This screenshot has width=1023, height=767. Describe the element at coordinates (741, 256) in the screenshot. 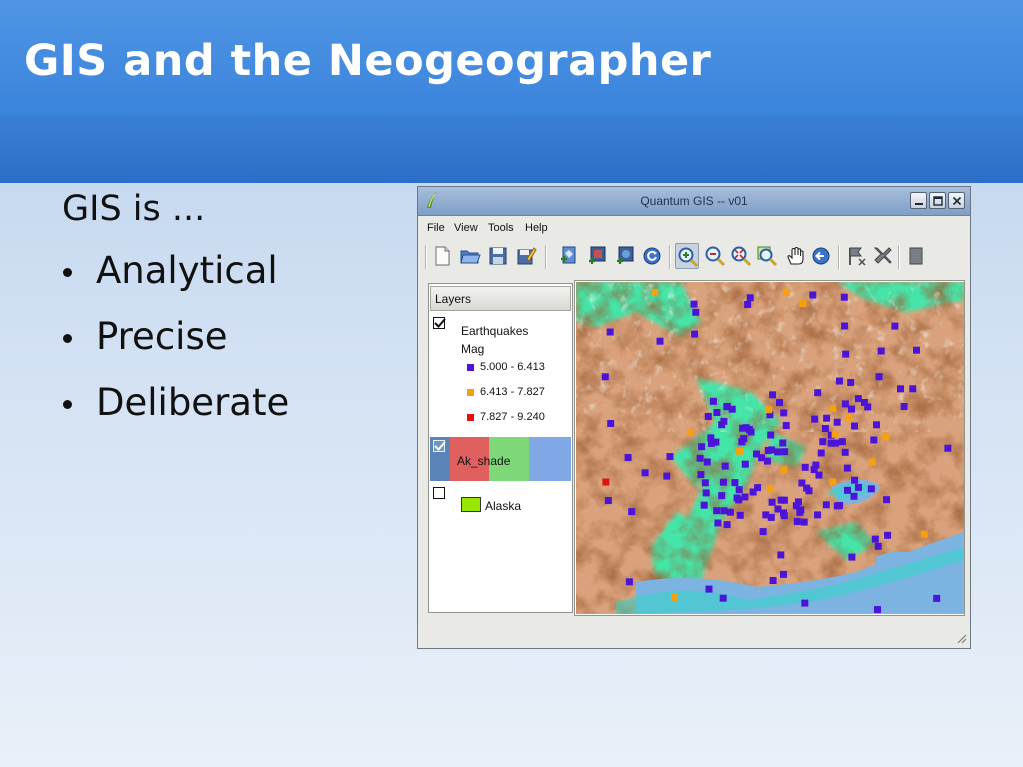

I see `zoom-full-button` at that location.